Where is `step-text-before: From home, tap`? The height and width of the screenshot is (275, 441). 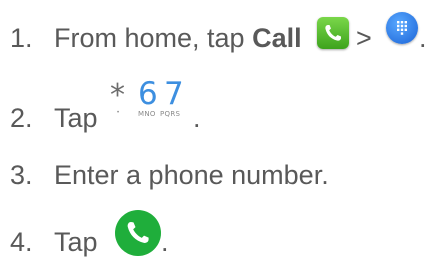 step-text-before: From home, tap is located at coordinates (153, 38).